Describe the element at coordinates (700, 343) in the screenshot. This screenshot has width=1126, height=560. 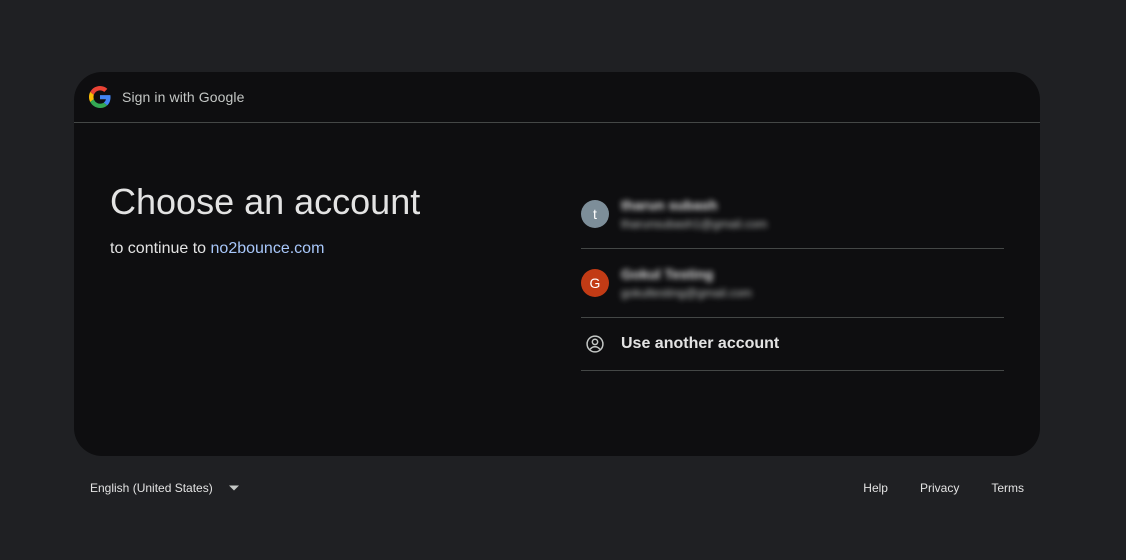
I see `use-another-account-label: Use another account` at that location.